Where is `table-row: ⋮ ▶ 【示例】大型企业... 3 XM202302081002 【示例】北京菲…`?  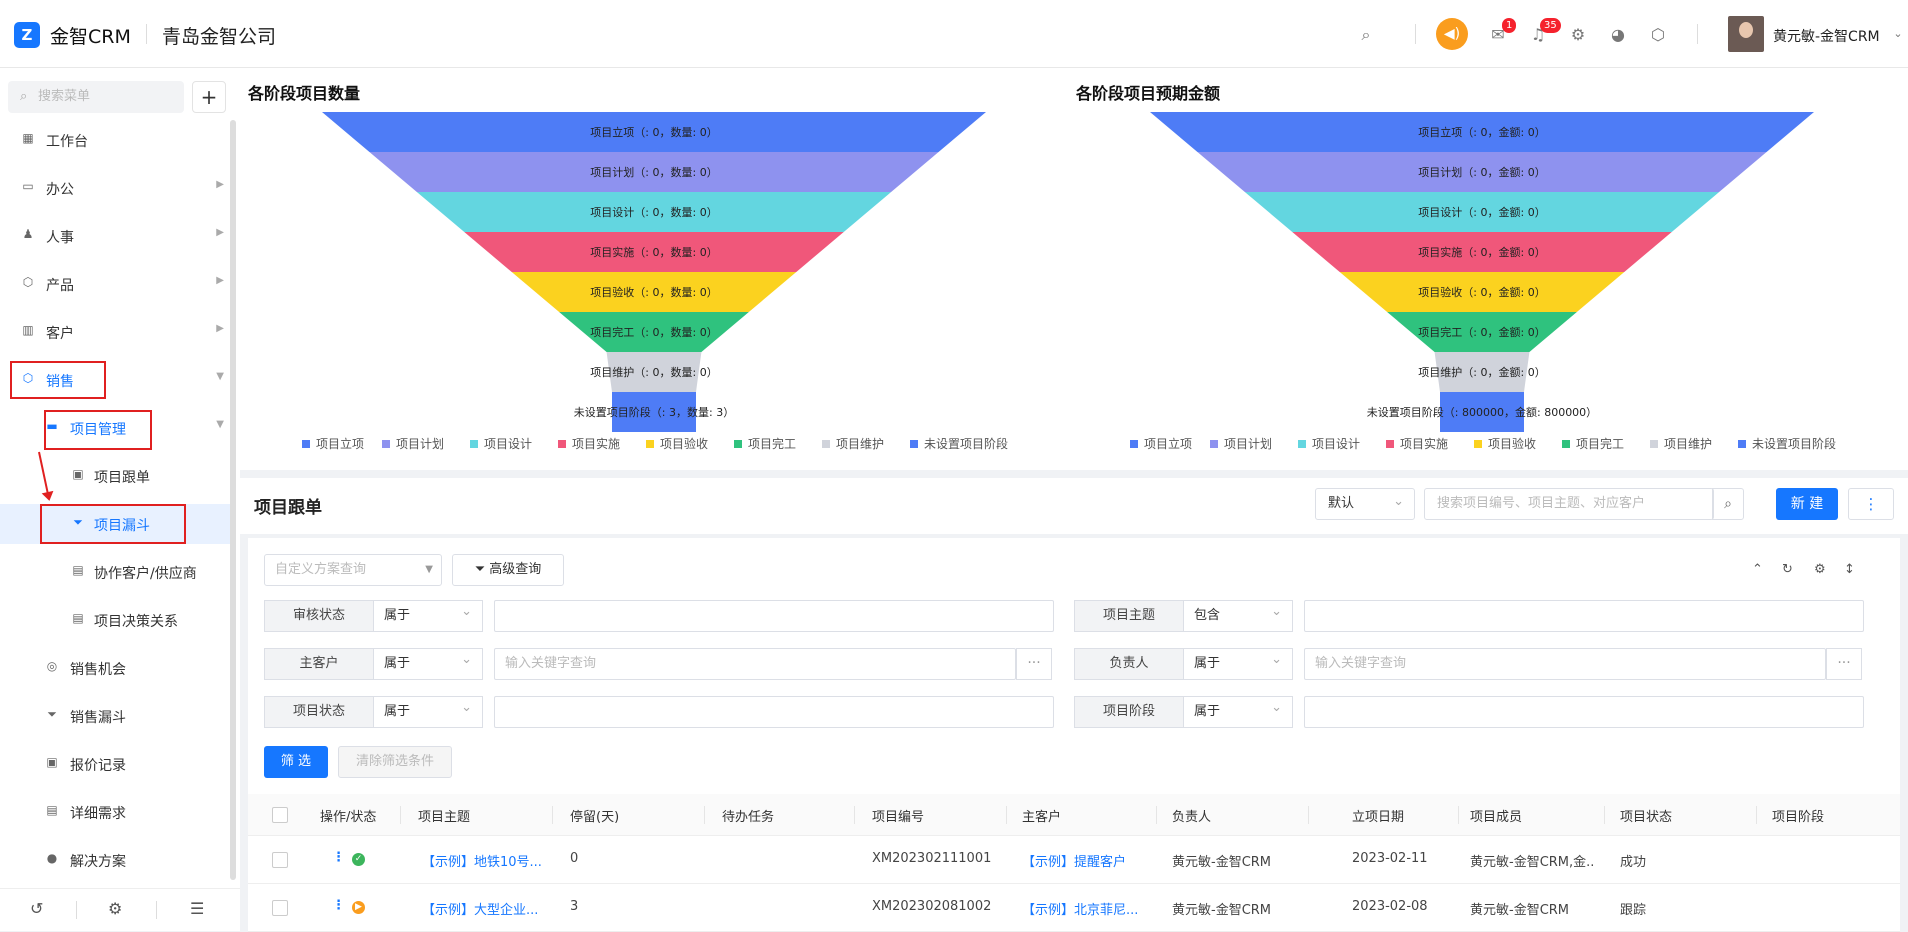
table-row: ⋮ ▶ 【示例】大型企业... 3 XM202302081002 【示例】北京菲… is located at coordinates (1074, 908).